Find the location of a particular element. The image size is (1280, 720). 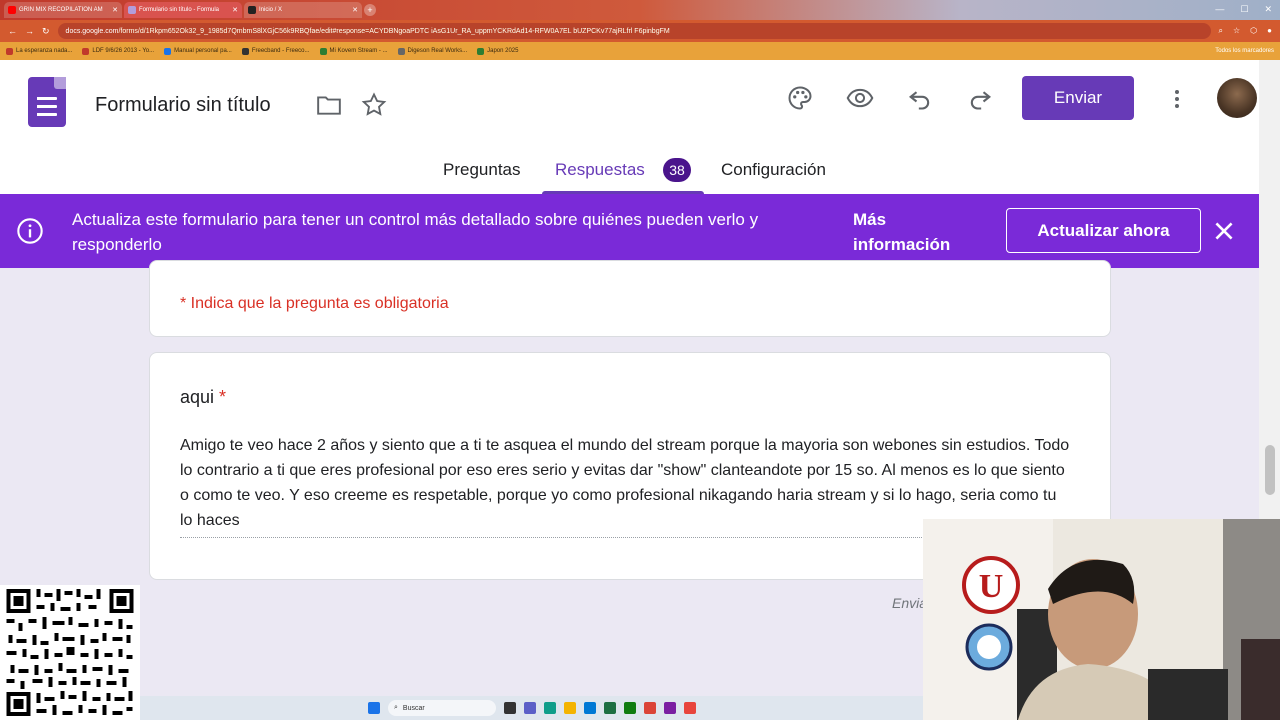

page-scrollbar-thumb is located at coordinates (1270, 470).